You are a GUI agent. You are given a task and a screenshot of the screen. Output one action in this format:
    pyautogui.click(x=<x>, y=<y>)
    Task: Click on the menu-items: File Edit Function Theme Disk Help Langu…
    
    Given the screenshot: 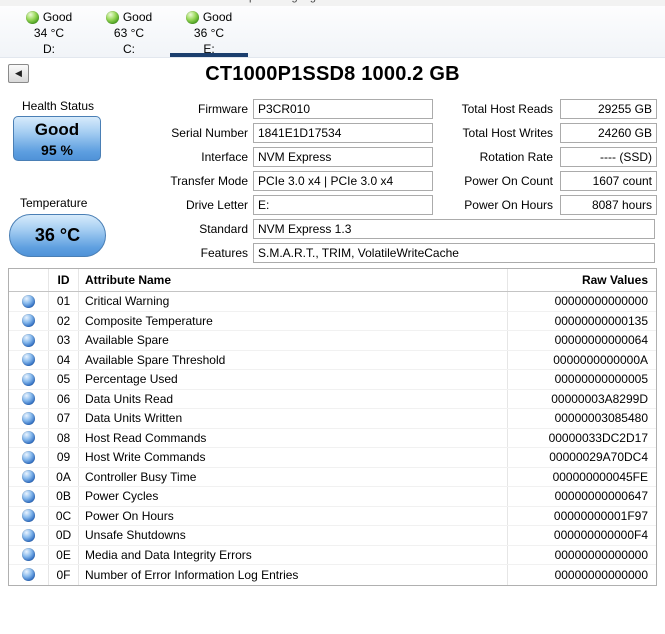 What is the action you would take?
    pyautogui.click(x=332, y=1)
    